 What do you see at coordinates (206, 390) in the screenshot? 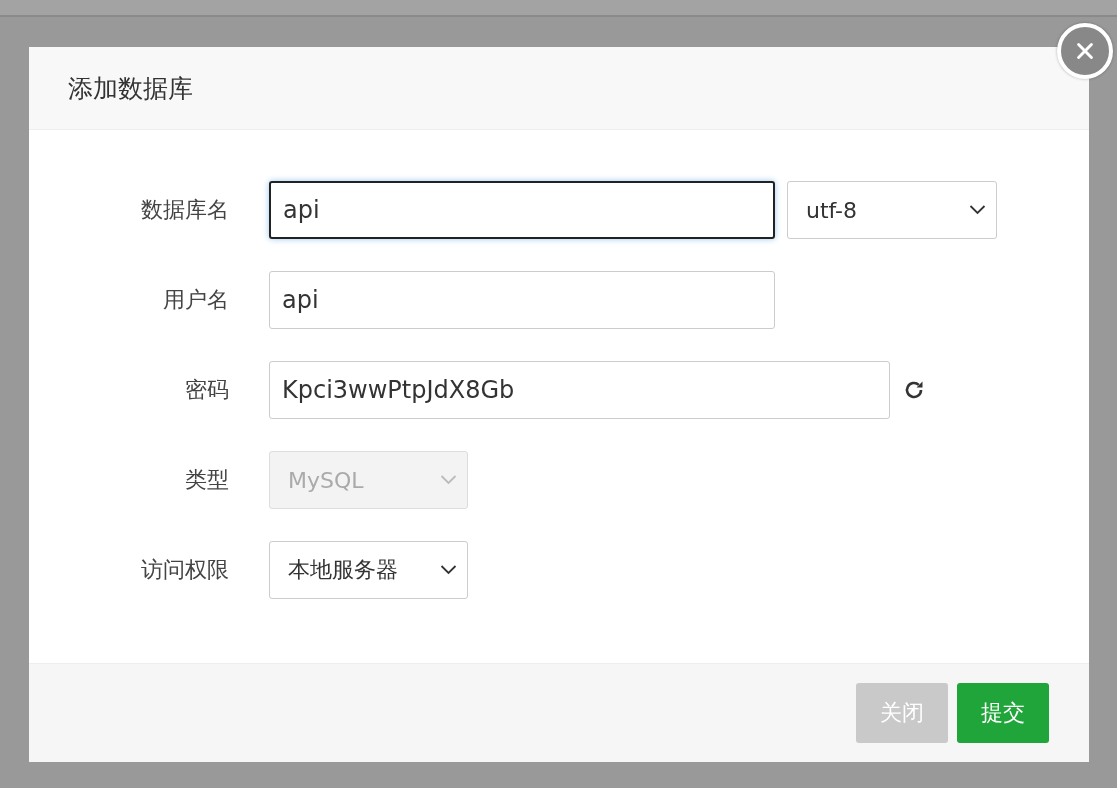
I see `field-label: 密码` at bounding box center [206, 390].